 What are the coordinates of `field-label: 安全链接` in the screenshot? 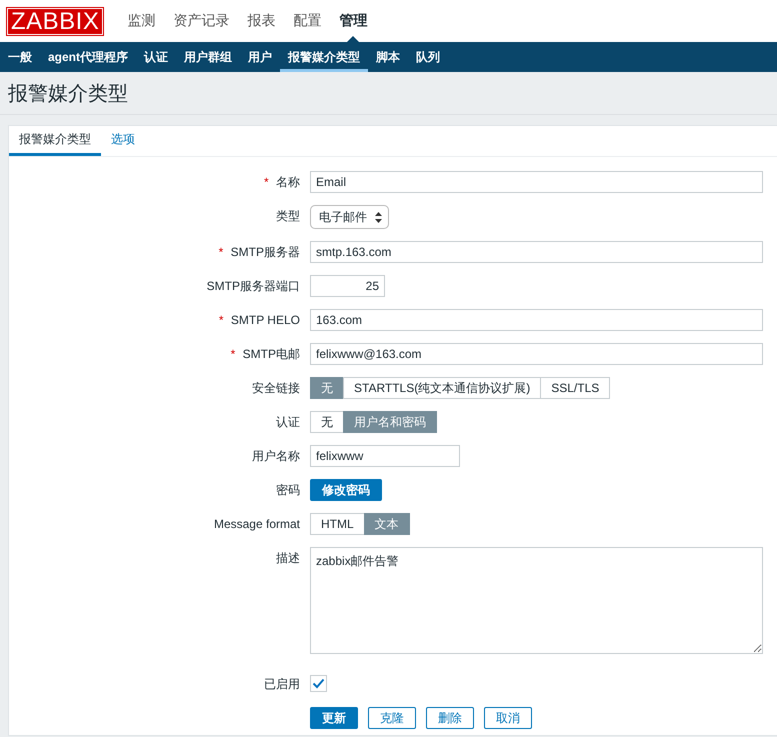 It's located at (276, 388).